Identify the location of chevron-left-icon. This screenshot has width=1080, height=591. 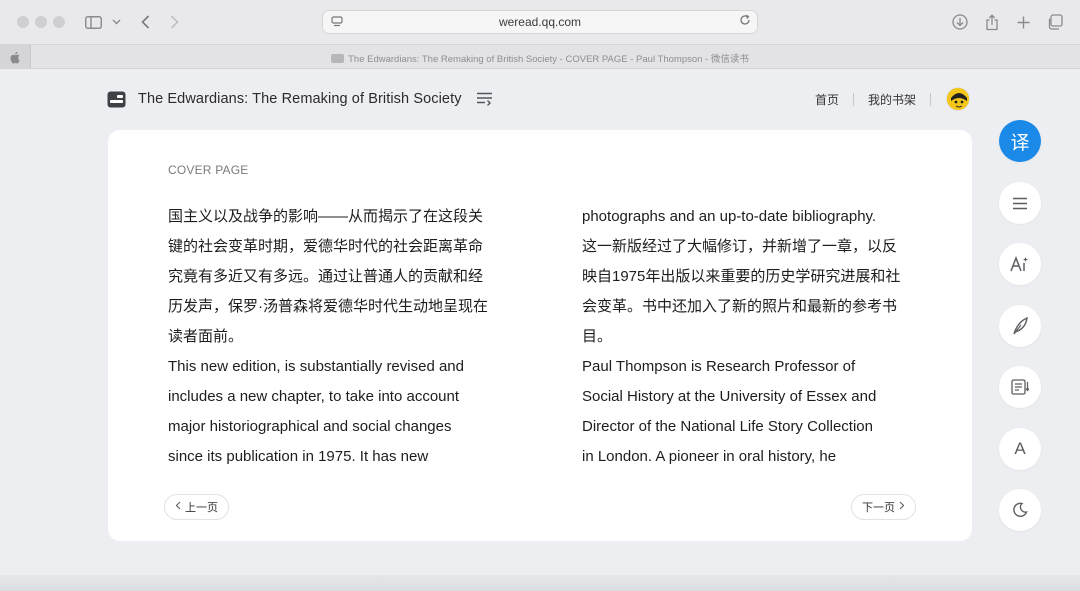
(178, 507).